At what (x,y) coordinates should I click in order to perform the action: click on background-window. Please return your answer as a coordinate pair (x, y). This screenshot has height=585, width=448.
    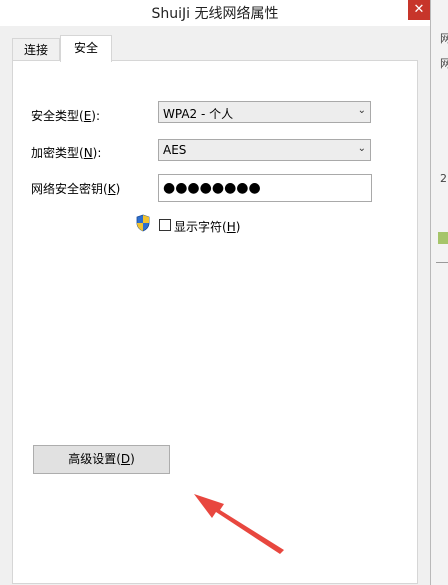
    Looking at the image, I should click on (439, 292).